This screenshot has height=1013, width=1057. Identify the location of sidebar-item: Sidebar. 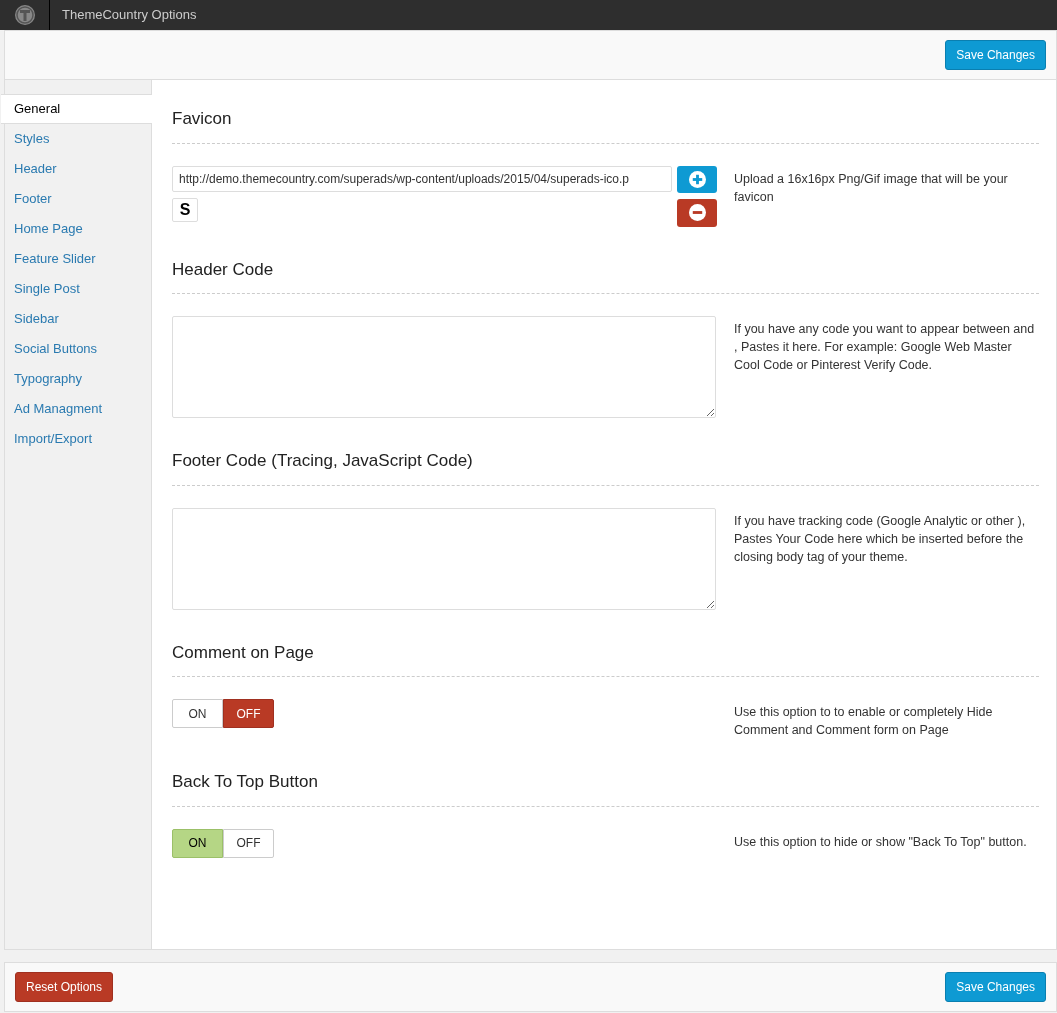
(78, 319).